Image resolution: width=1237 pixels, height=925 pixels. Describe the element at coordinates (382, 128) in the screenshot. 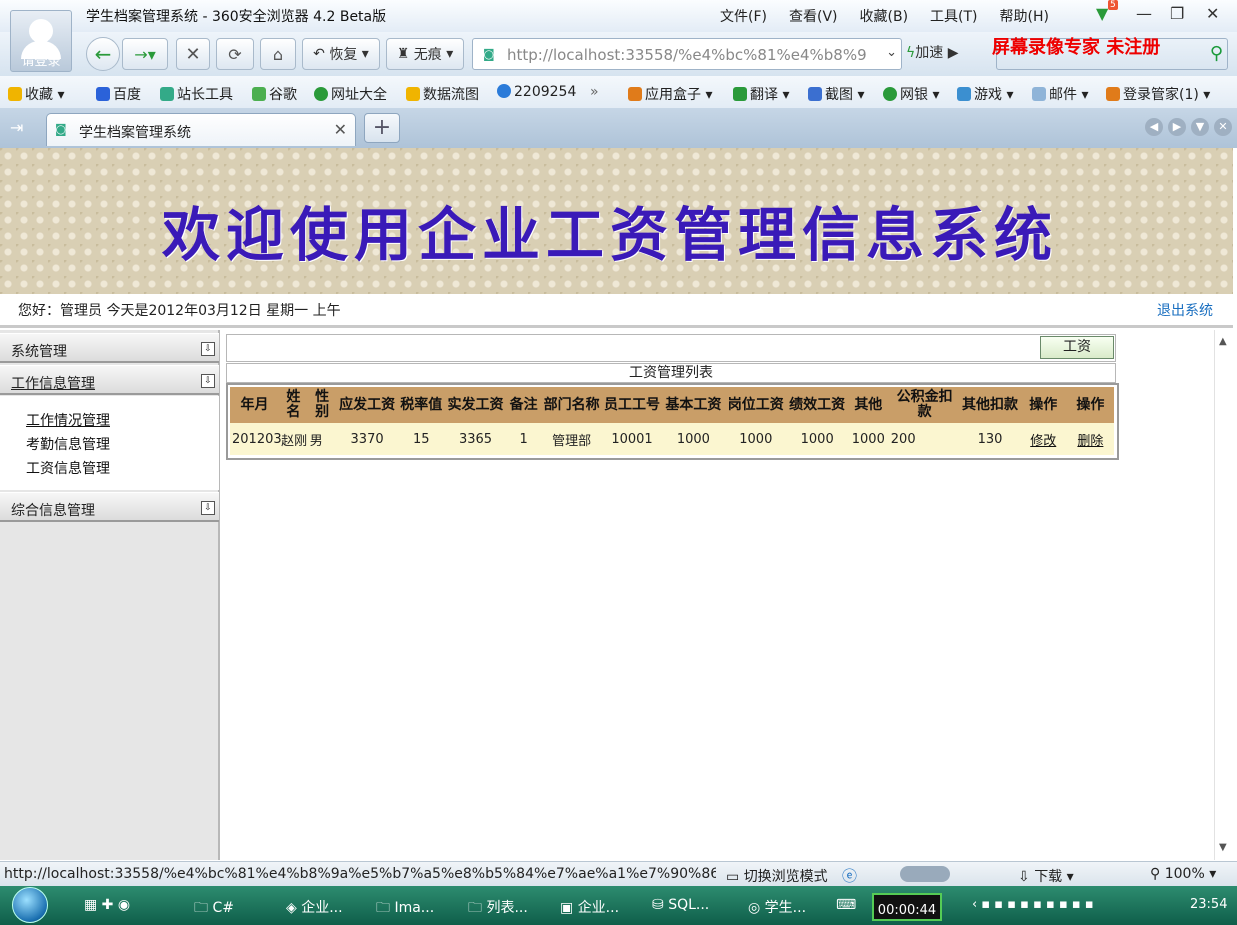

I see `new-tab-button: +` at that location.